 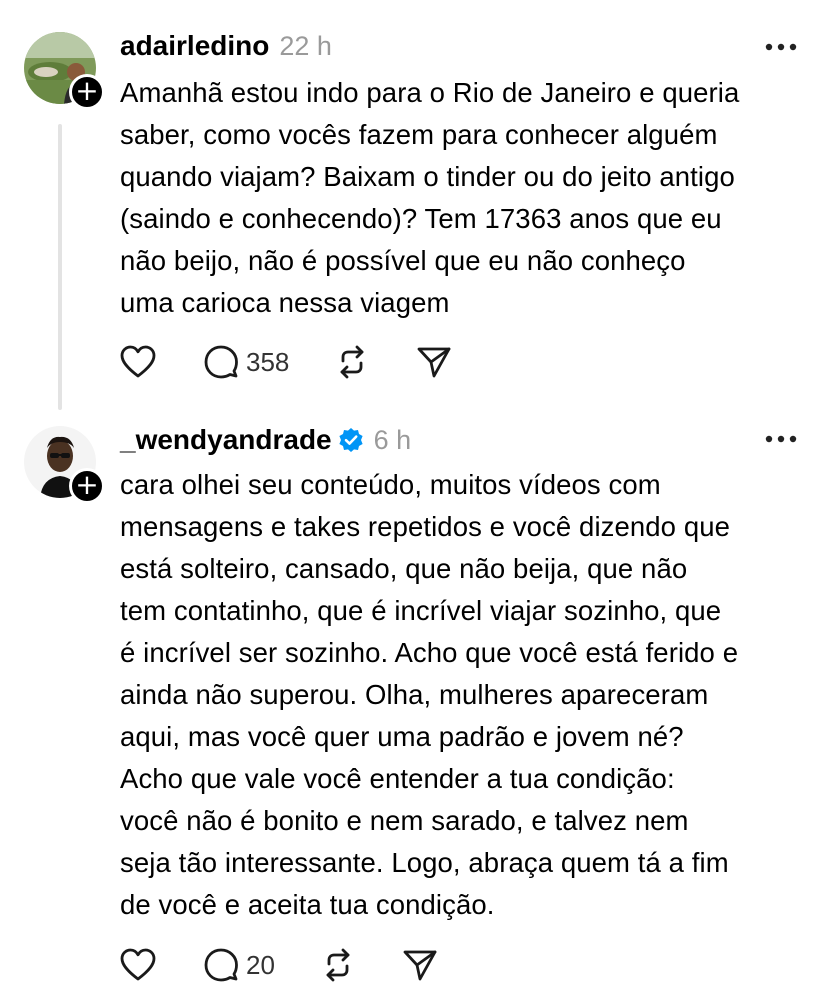 What do you see at coordinates (392, 439) in the screenshot?
I see `timestamp: 6 h` at bounding box center [392, 439].